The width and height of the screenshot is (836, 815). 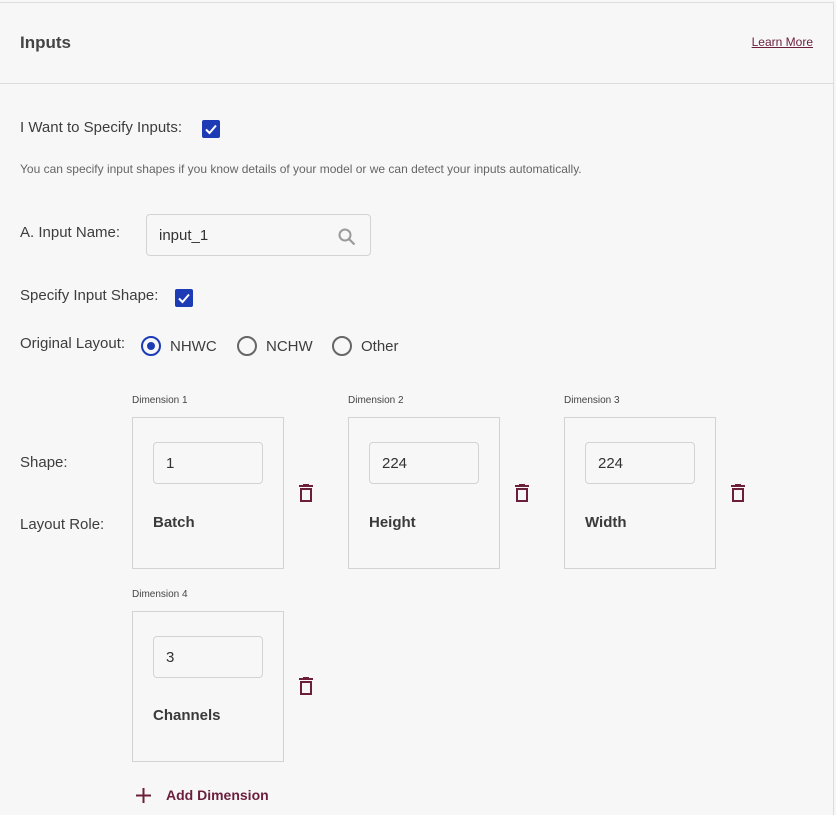 I want to click on radio-nhwc-label: NHWC, so click(x=193, y=346).